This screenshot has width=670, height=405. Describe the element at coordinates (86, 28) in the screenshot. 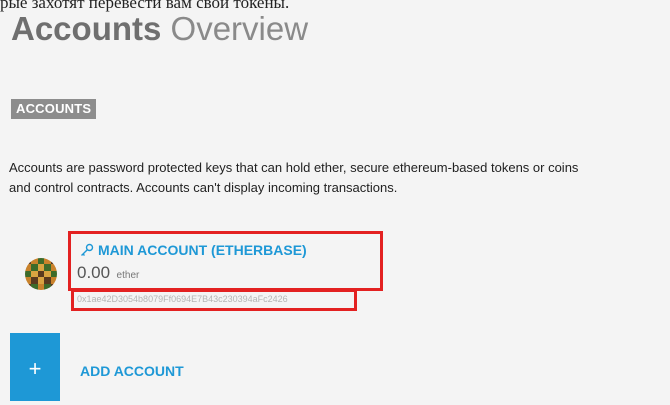

I see `page-title-strong: Accounts` at that location.